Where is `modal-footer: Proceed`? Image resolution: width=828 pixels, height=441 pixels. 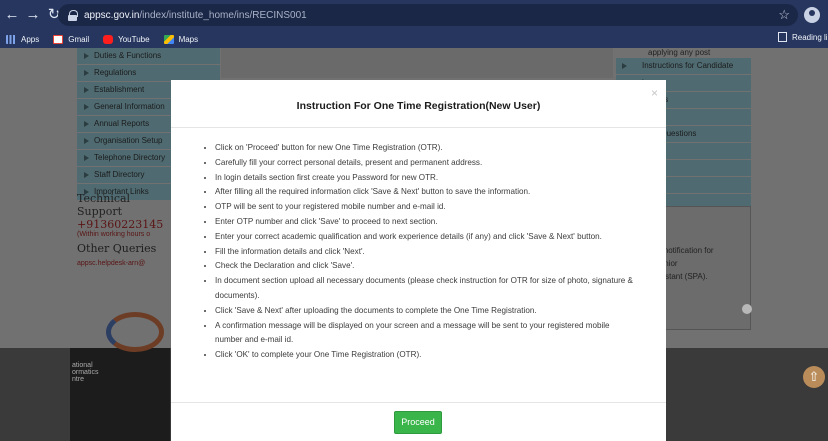
modal-footer: Proceed is located at coordinates (418, 421).